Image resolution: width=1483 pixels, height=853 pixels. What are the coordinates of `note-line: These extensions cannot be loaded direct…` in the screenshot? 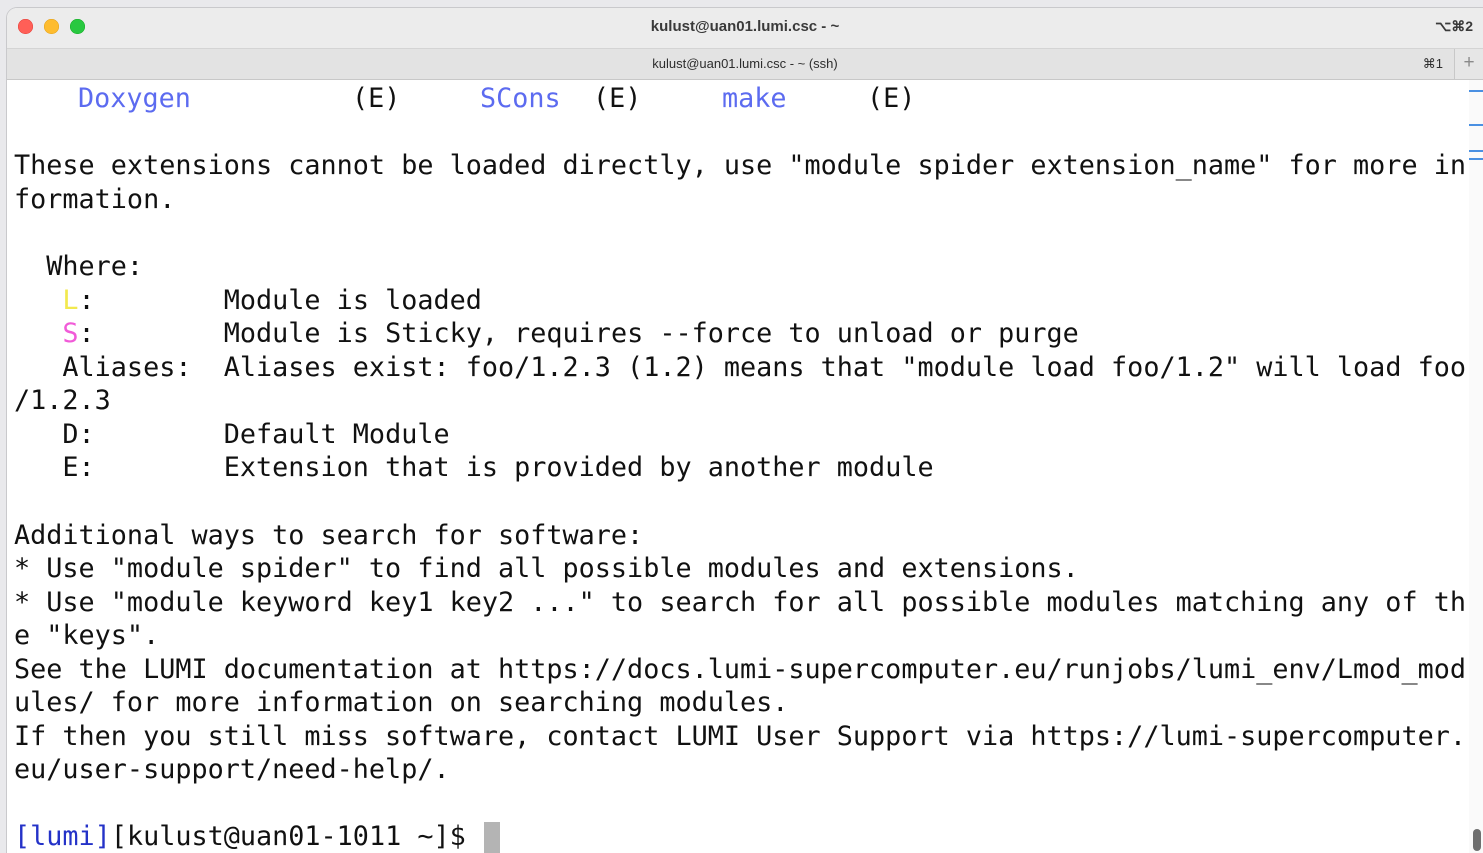 It's located at (740, 165).